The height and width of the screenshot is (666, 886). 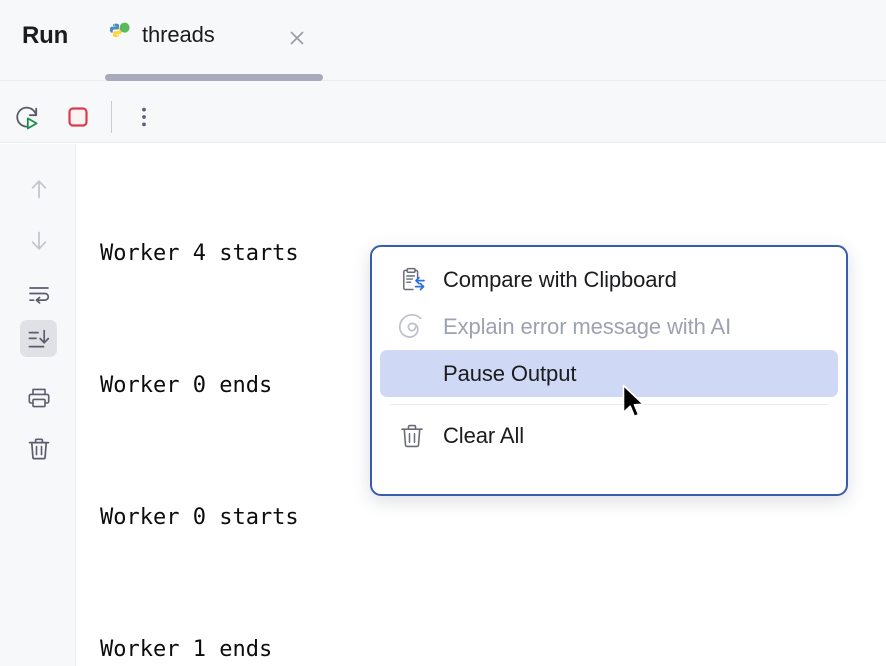 What do you see at coordinates (38, 293) in the screenshot?
I see `soft-wrap-button` at bounding box center [38, 293].